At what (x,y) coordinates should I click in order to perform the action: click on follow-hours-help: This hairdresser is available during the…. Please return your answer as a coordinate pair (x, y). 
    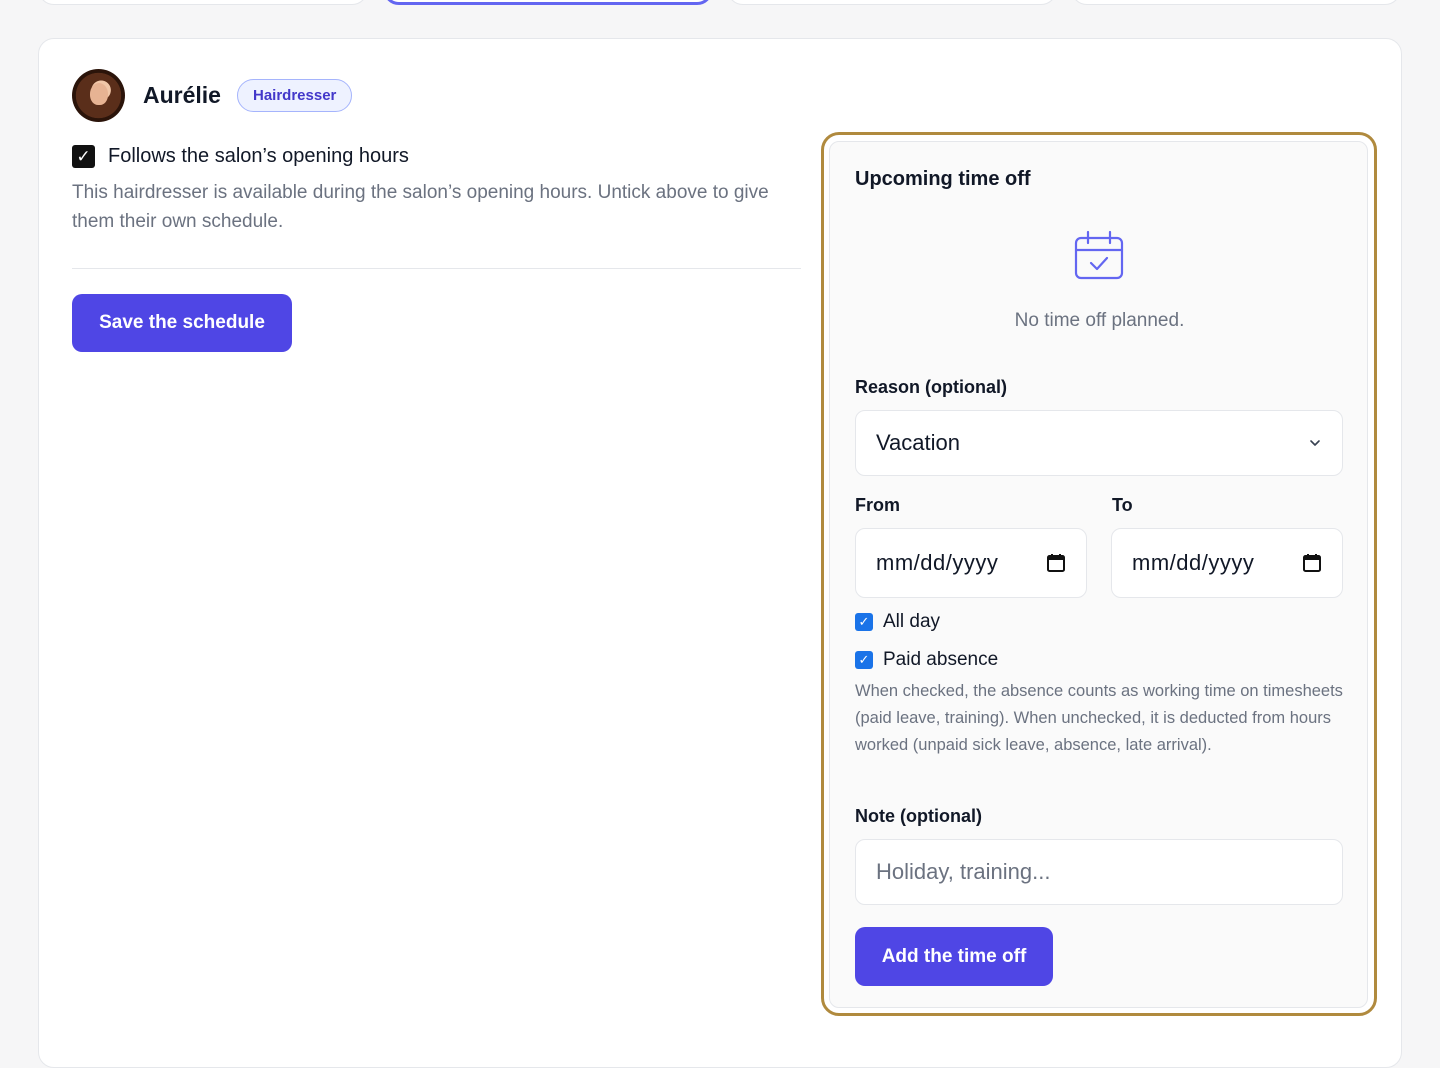
    Looking at the image, I should click on (420, 207).